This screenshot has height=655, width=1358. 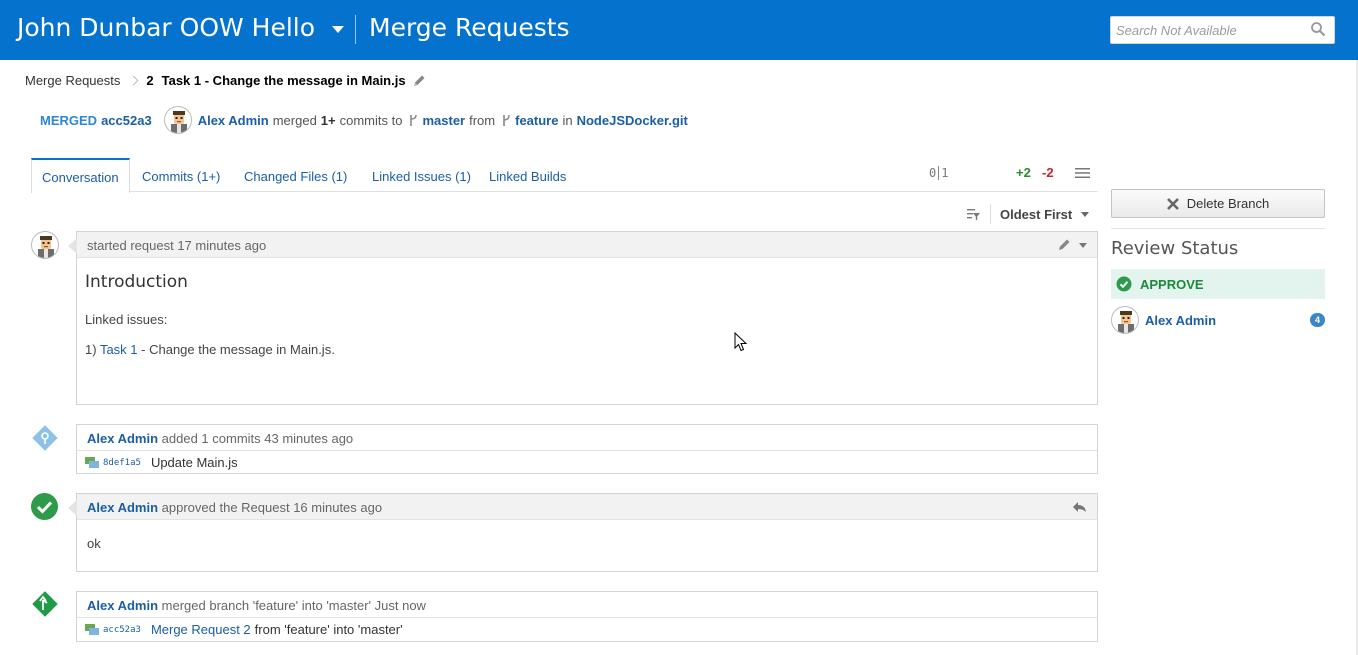 What do you see at coordinates (421, 175) in the screenshot?
I see `tab-linked-issues: Linked Issues (1)` at bounding box center [421, 175].